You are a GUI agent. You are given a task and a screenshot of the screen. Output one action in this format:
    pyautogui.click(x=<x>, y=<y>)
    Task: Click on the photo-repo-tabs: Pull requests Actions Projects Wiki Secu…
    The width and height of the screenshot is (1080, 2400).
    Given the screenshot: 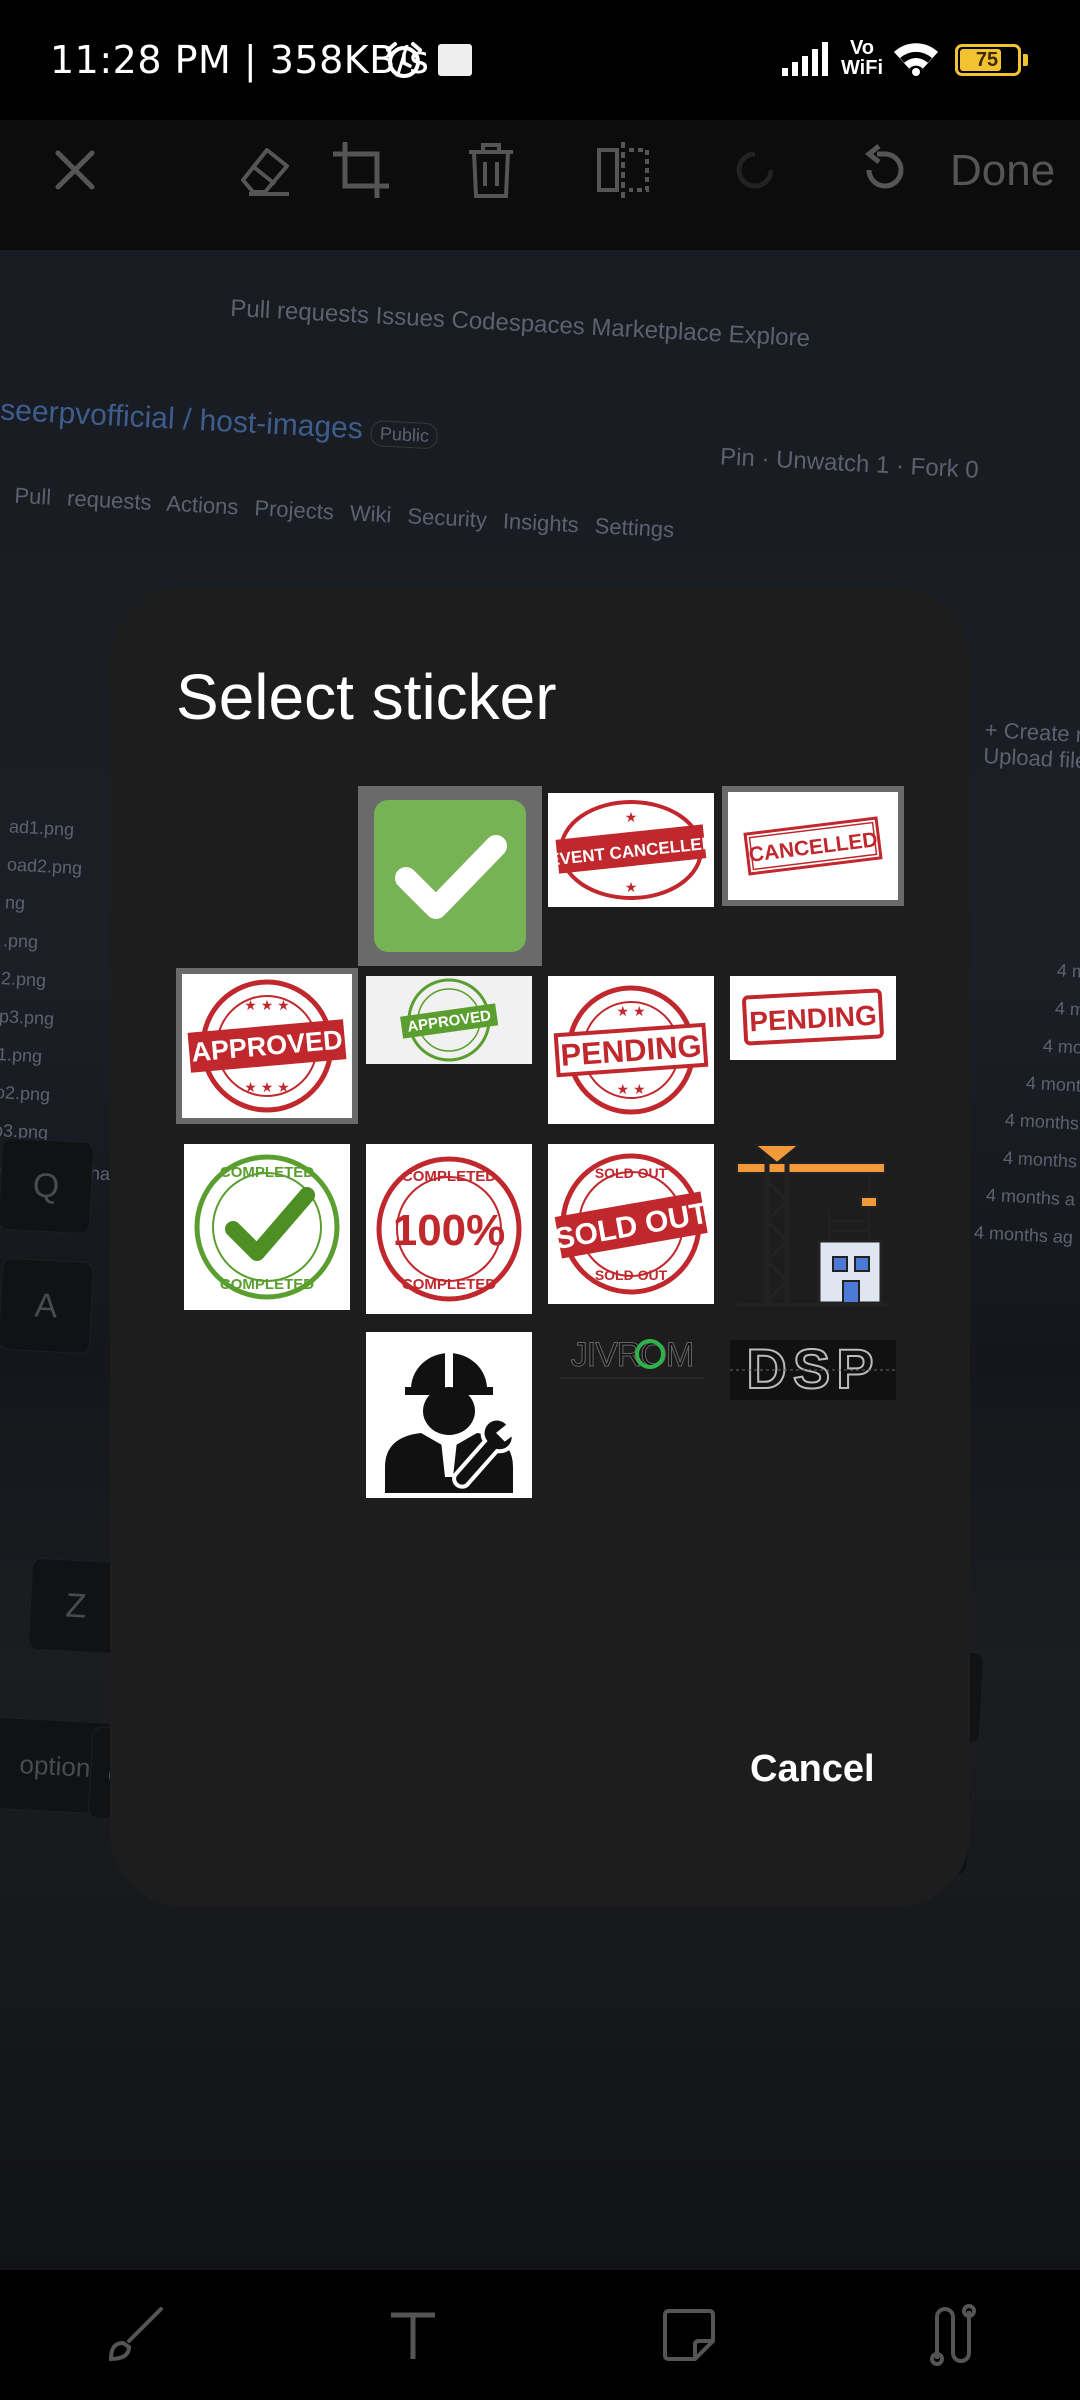 What is the action you would take?
    pyautogui.click(x=344, y=512)
    